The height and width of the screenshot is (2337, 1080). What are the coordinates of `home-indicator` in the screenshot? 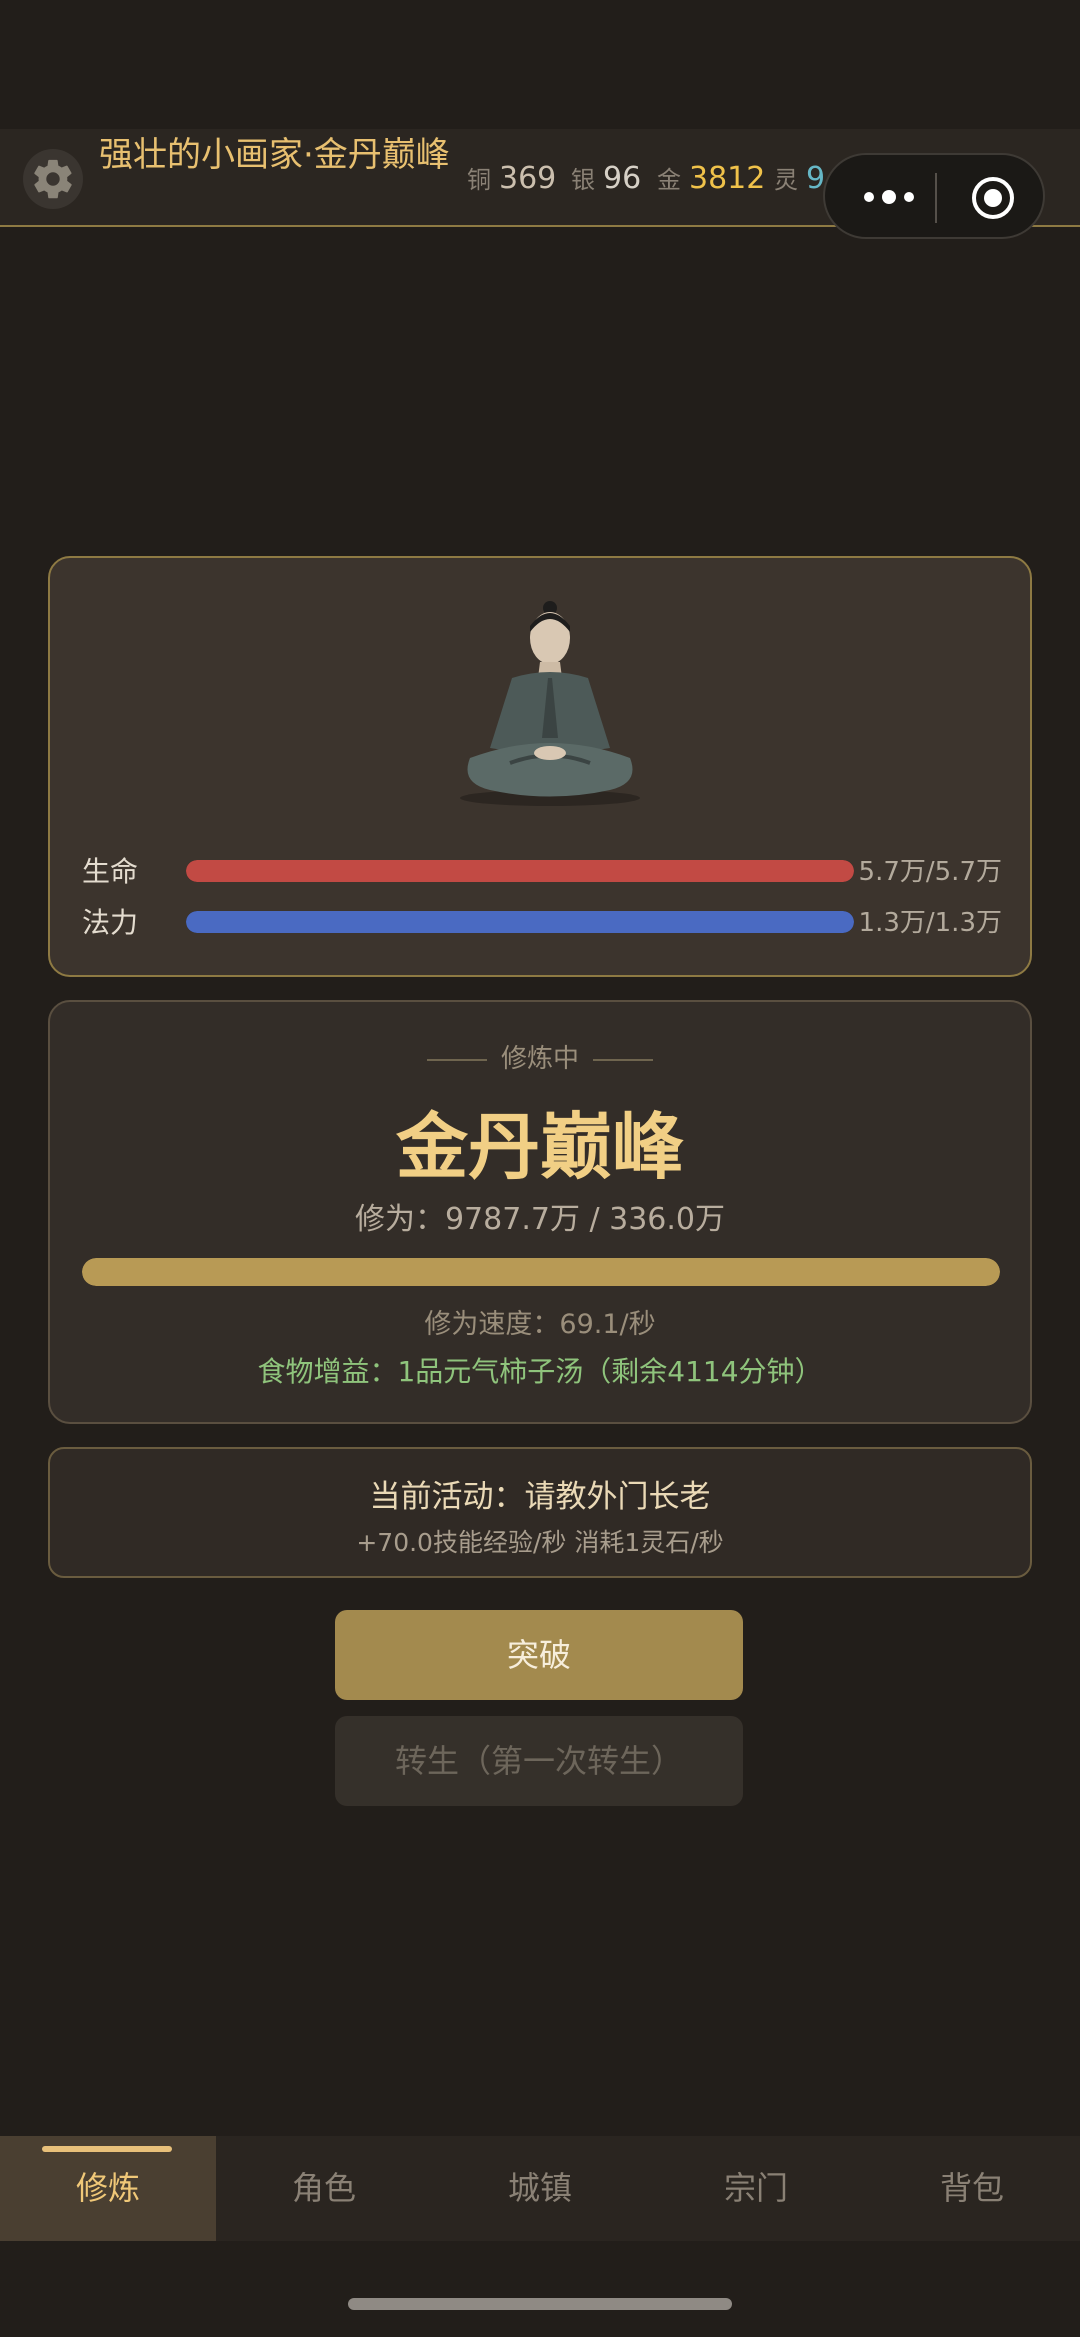 It's located at (540, 2304).